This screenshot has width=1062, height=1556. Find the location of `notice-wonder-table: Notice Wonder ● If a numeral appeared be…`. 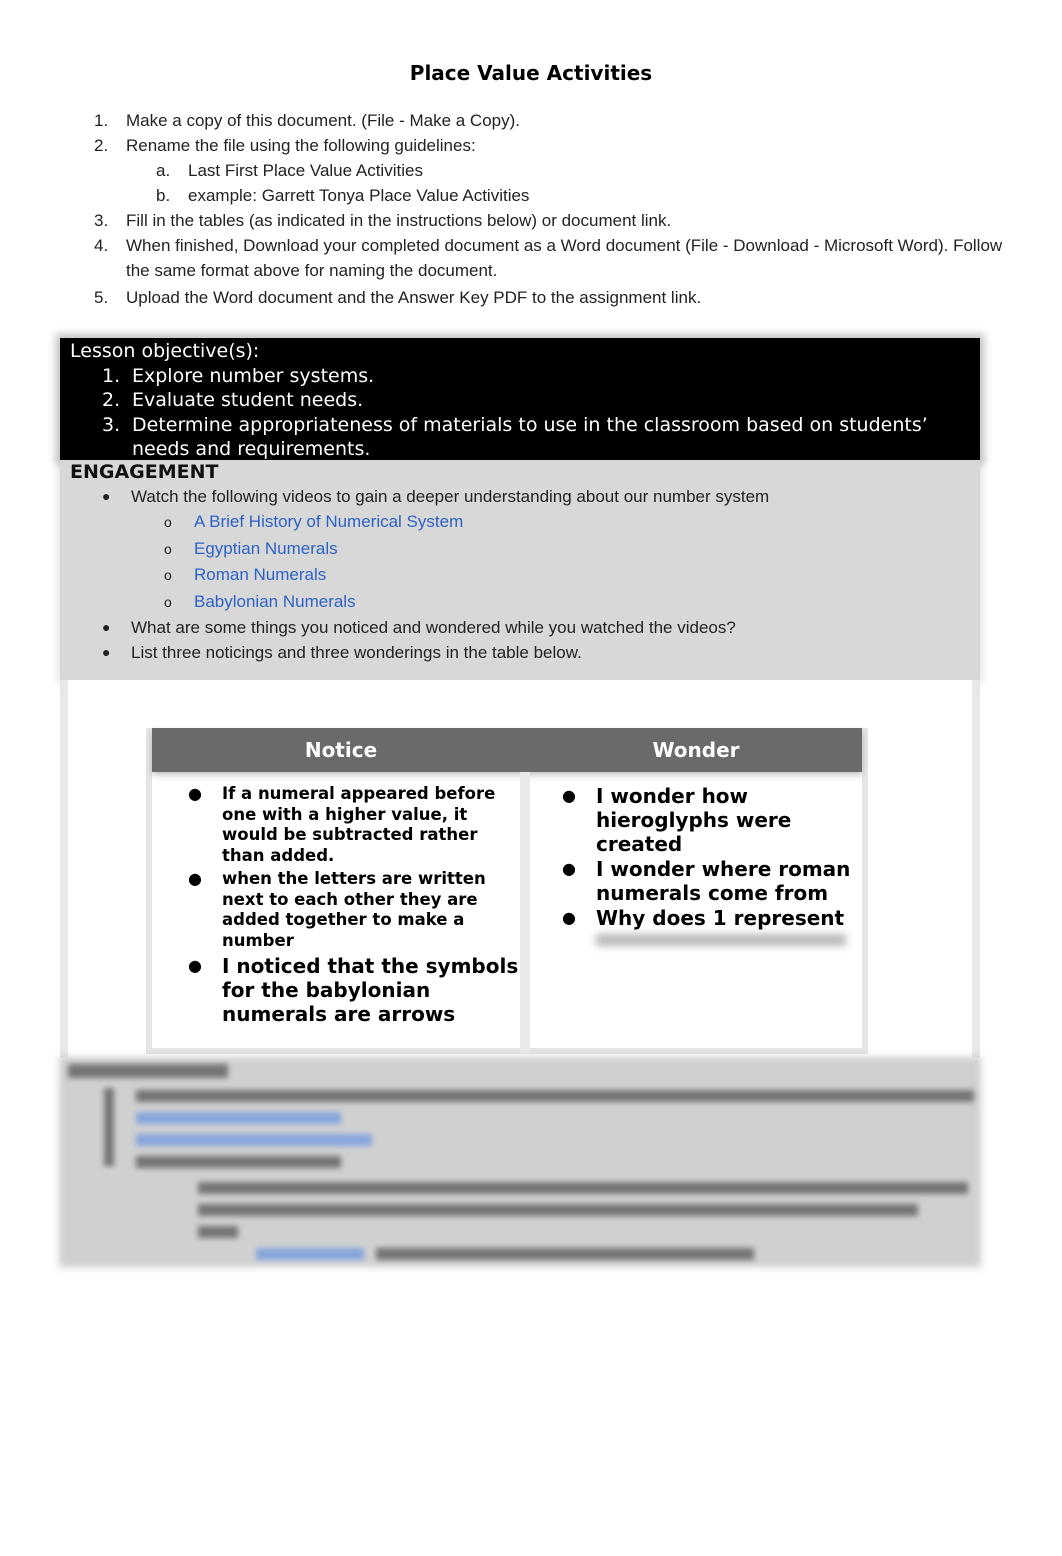

notice-wonder-table: Notice Wonder ● If a numeral appeared be… is located at coordinates (507, 891).